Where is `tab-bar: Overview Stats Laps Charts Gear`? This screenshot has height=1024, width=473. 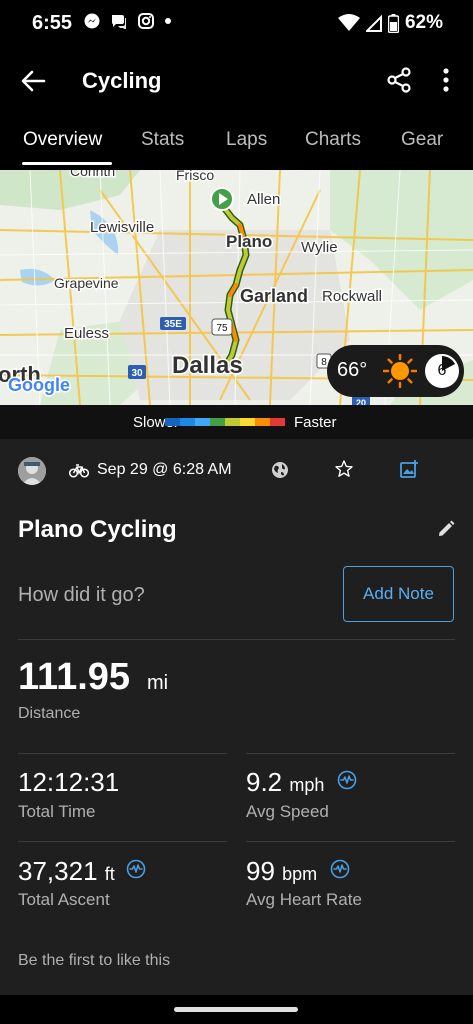 tab-bar: Overview Stats Laps Charts Gear is located at coordinates (236, 141).